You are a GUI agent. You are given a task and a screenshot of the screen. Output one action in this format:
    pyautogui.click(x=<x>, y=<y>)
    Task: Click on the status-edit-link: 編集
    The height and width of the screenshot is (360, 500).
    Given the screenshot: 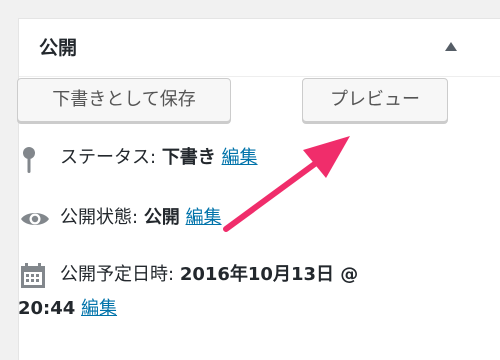 What is the action you would take?
    pyautogui.click(x=240, y=157)
    